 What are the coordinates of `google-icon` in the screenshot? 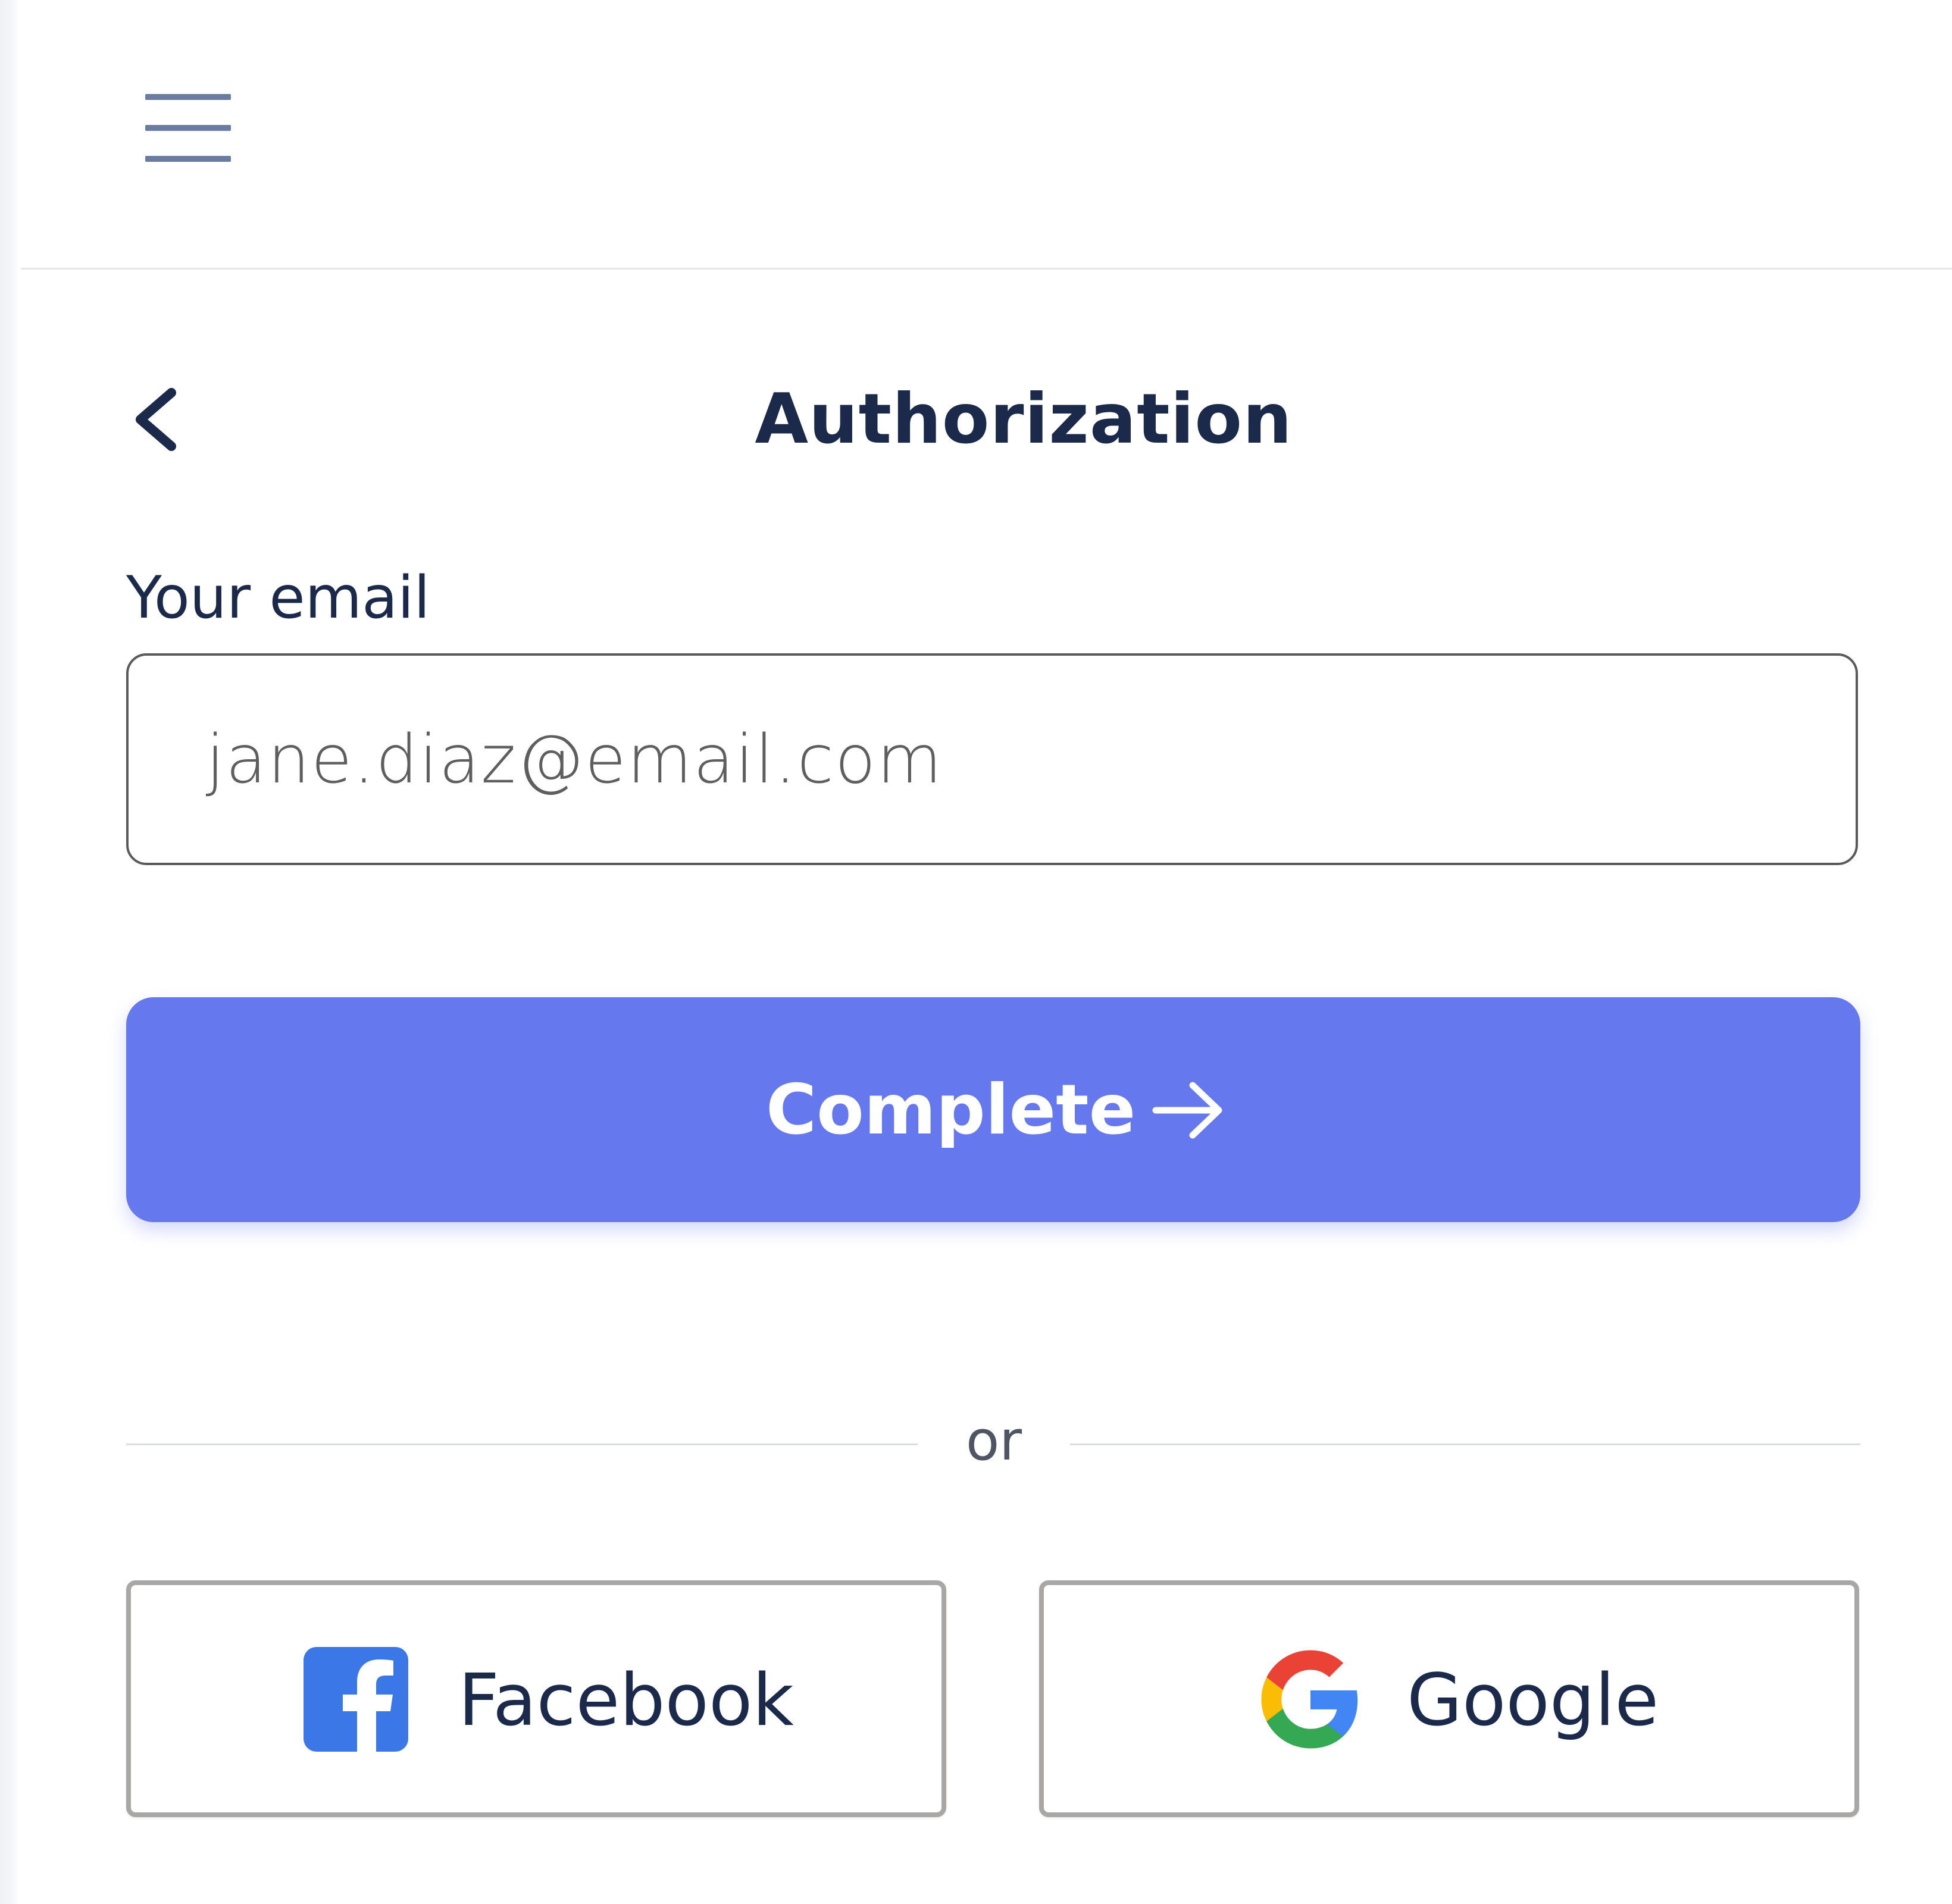 It's located at (1309, 1699).